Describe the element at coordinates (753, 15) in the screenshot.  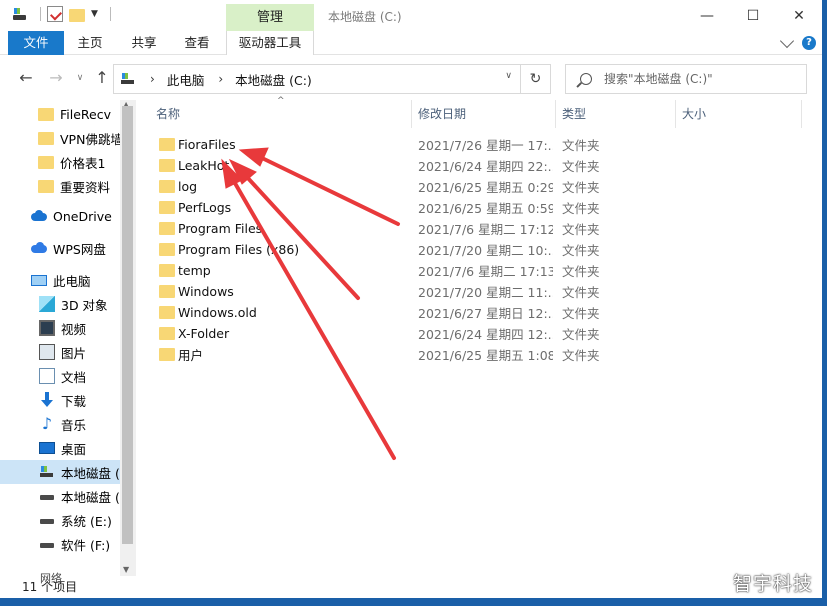
I see `maximize-button: ☐` at that location.